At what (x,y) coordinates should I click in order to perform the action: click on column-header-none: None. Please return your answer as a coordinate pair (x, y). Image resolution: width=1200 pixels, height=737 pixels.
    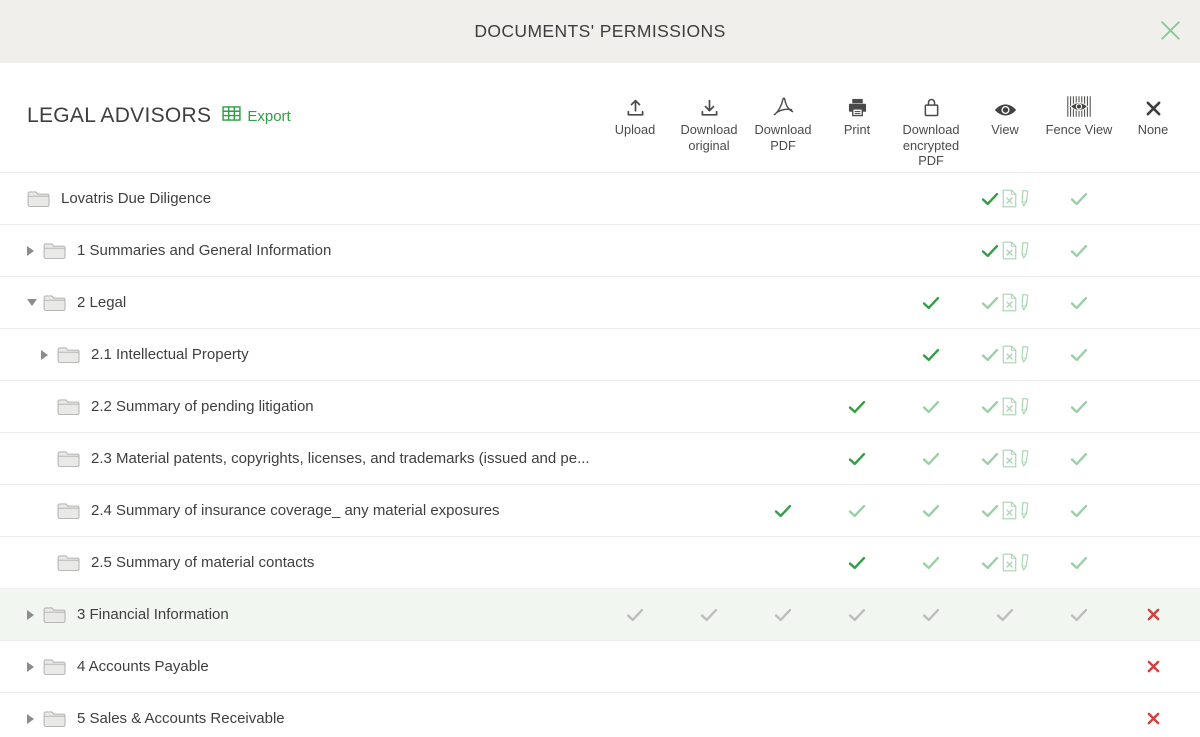
    Looking at the image, I should click on (1153, 131).